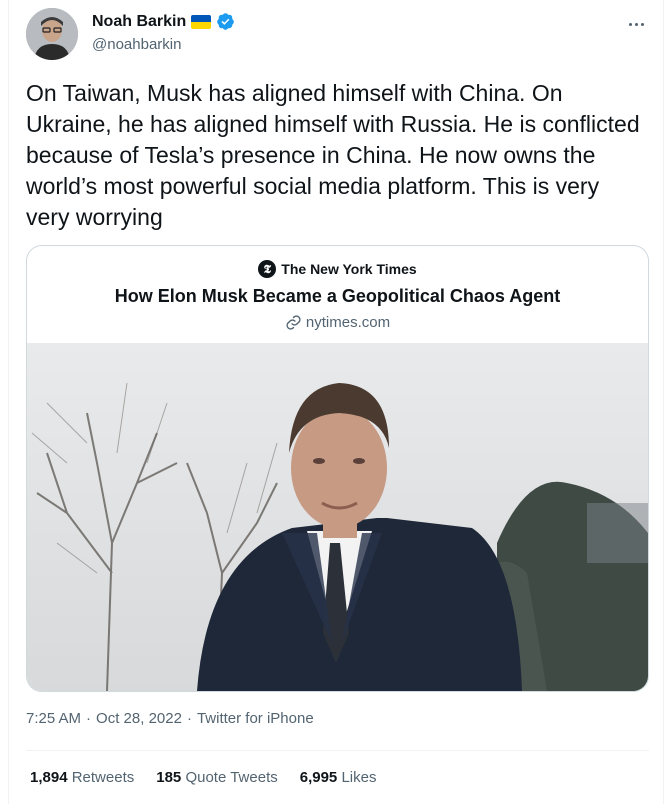  Describe the element at coordinates (49, 777) in the screenshot. I see `retweets-count: 1,894` at that location.